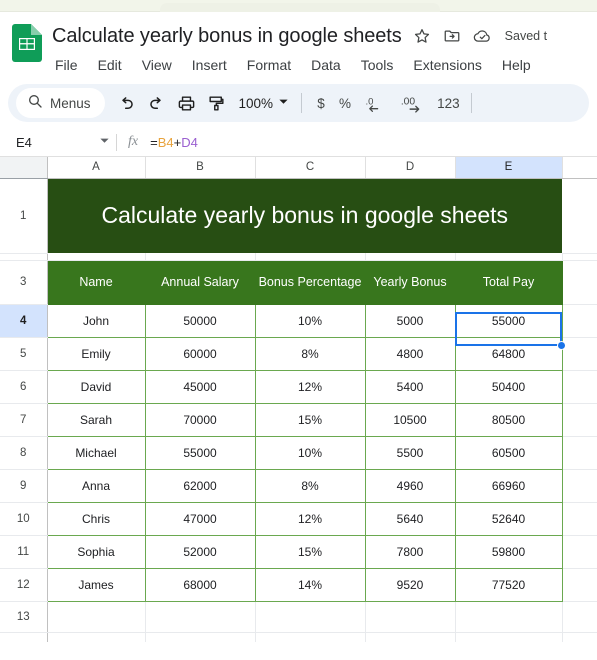 Image resolution: width=597 pixels, height=660 pixels. I want to click on cell-e8: 60500, so click(509, 453).